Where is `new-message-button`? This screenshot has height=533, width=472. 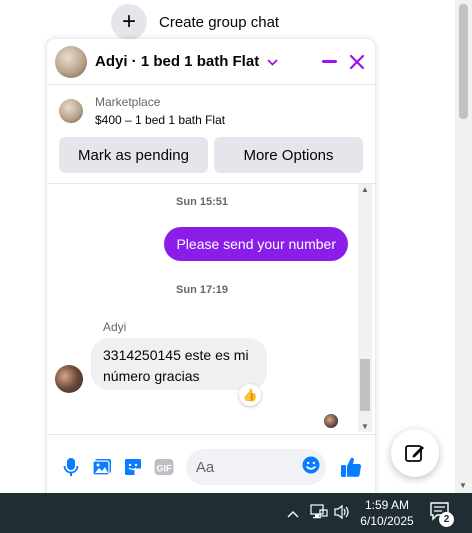
new-message-button is located at coordinates (415, 453).